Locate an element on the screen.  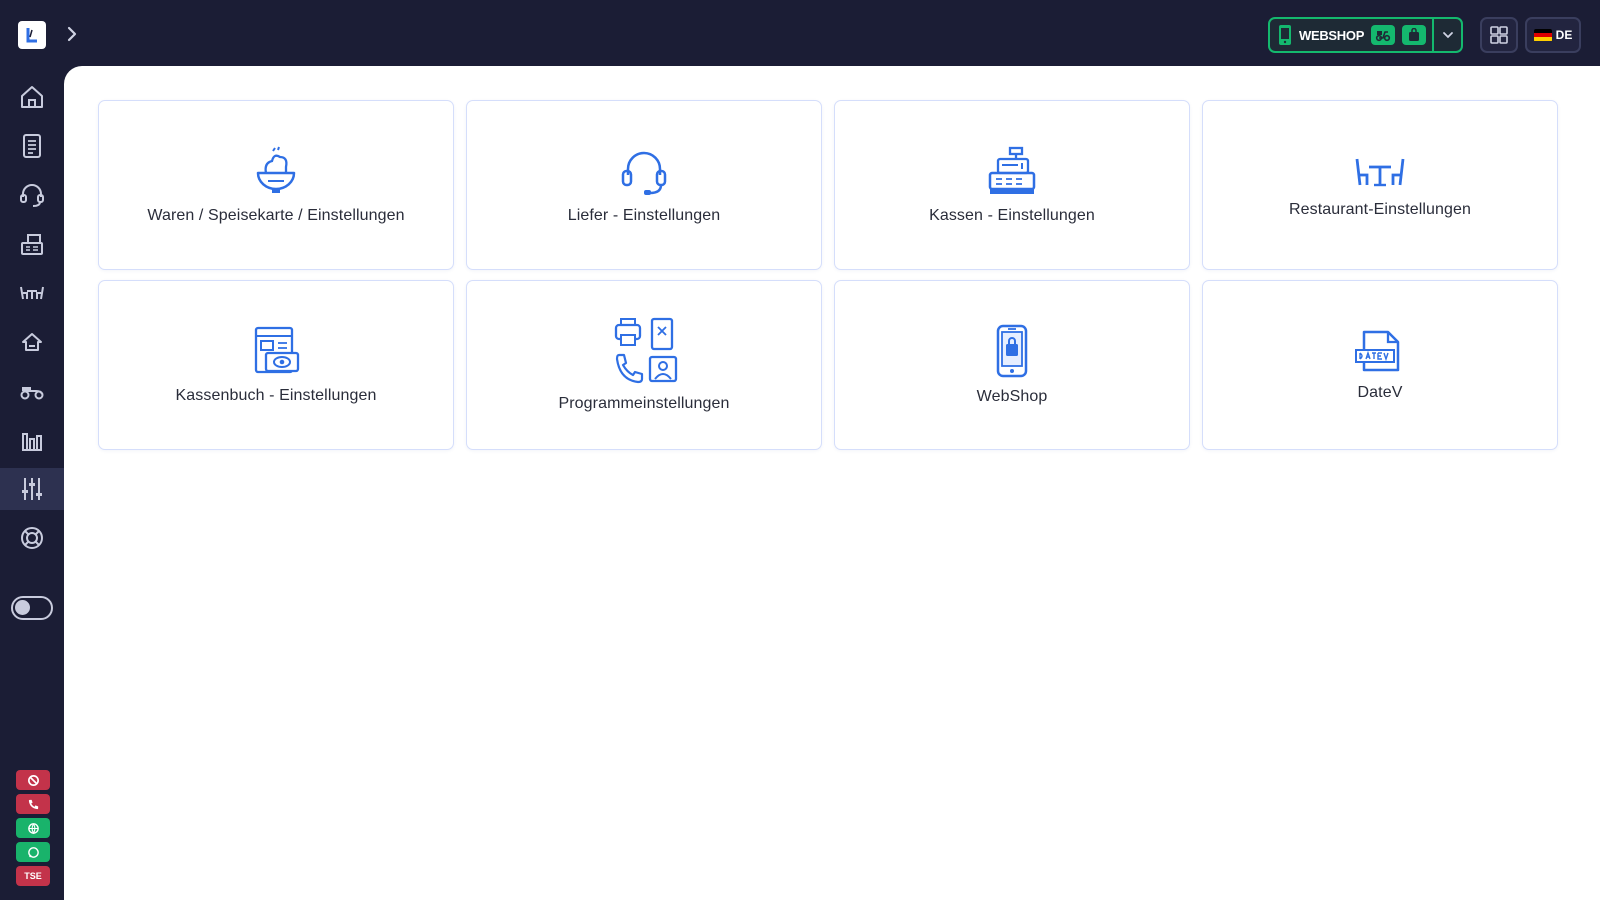
tile-datev: DateV is located at coordinates (1380, 365).